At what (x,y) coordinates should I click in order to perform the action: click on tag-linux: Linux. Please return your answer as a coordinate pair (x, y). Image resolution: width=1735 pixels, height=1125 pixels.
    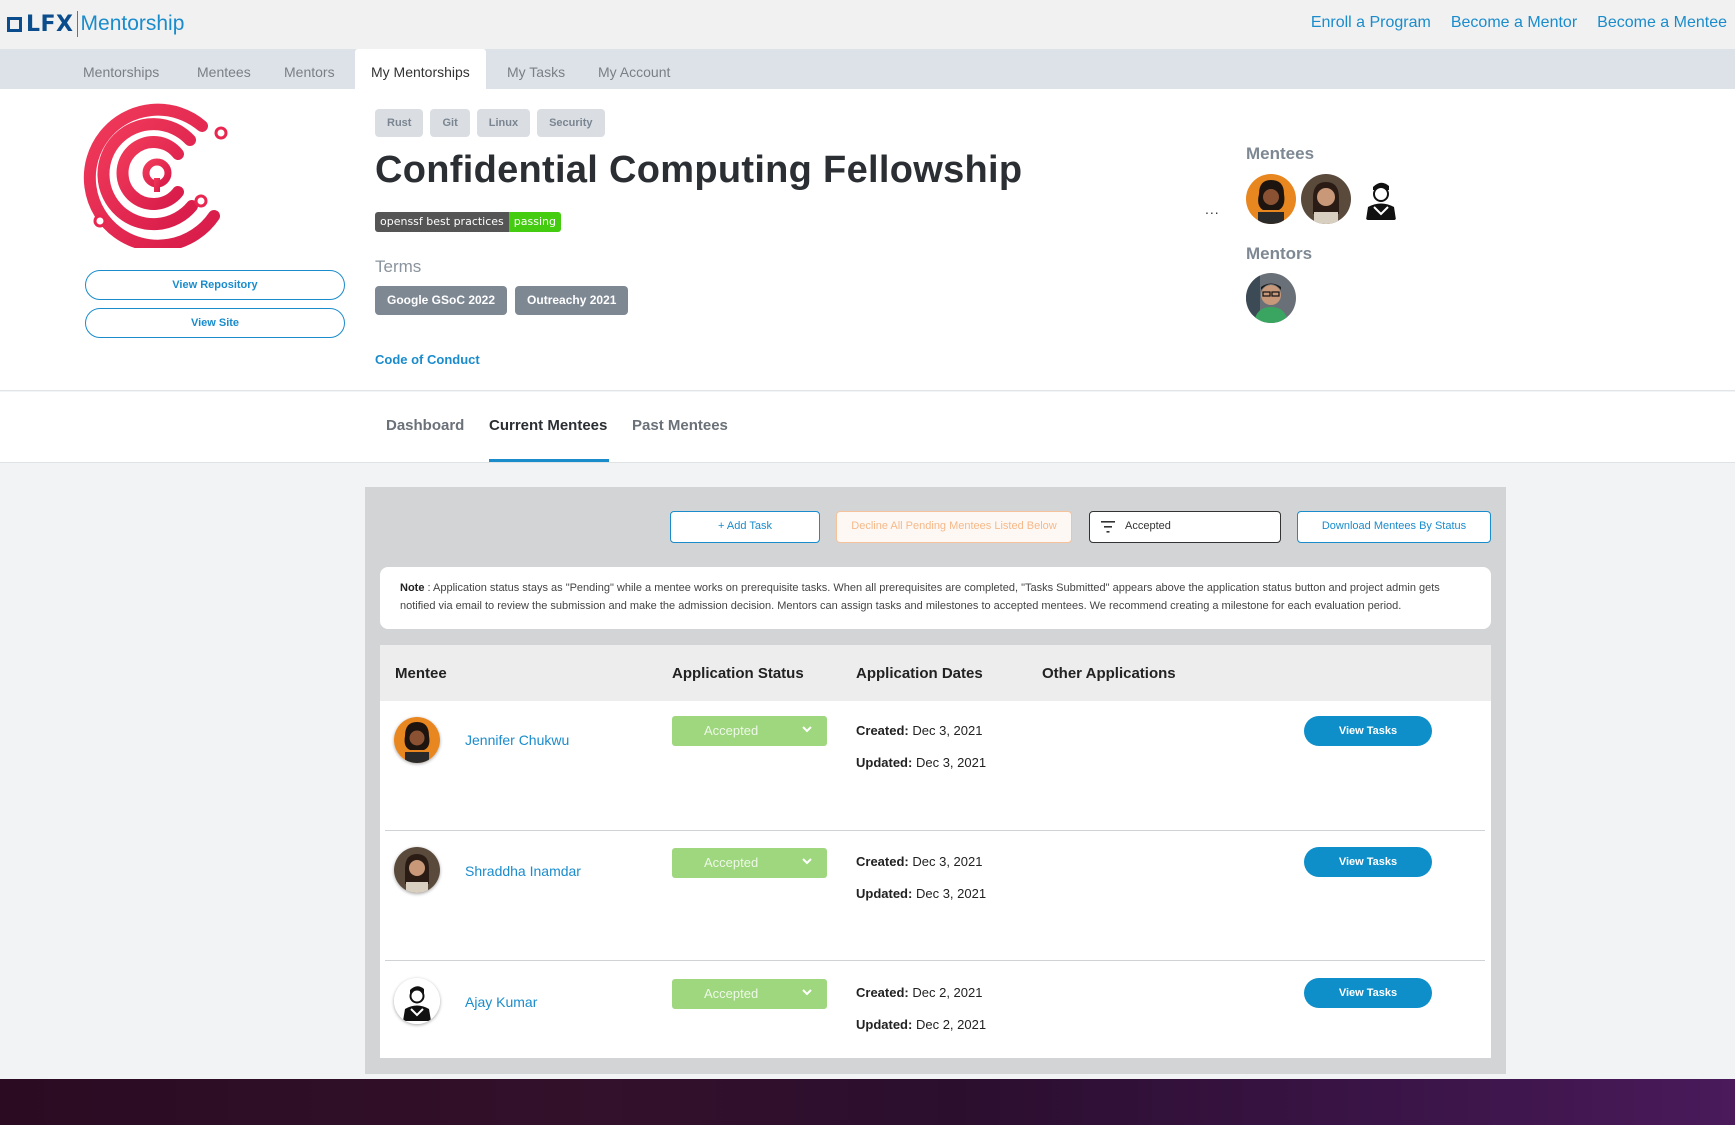
    Looking at the image, I should click on (503, 123).